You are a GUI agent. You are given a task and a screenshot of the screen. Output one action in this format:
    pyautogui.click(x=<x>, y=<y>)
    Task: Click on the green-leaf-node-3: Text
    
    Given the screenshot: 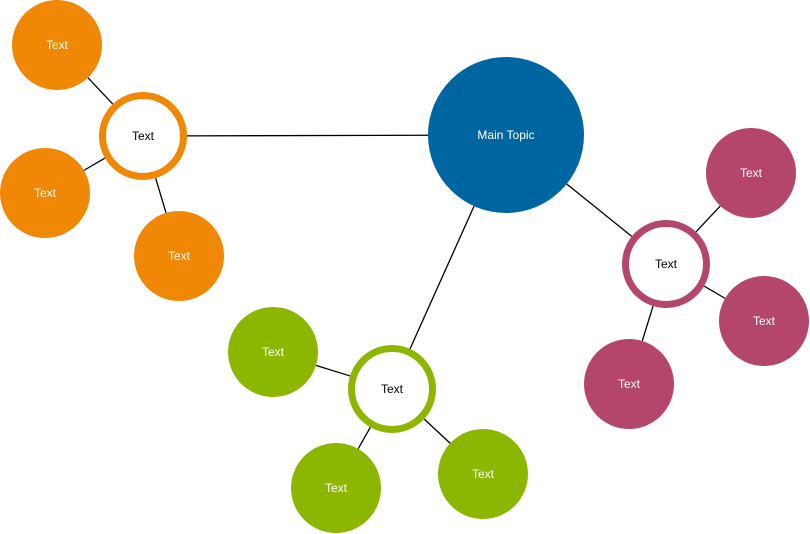 What is the action you would take?
    pyautogui.click(x=483, y=474)
    